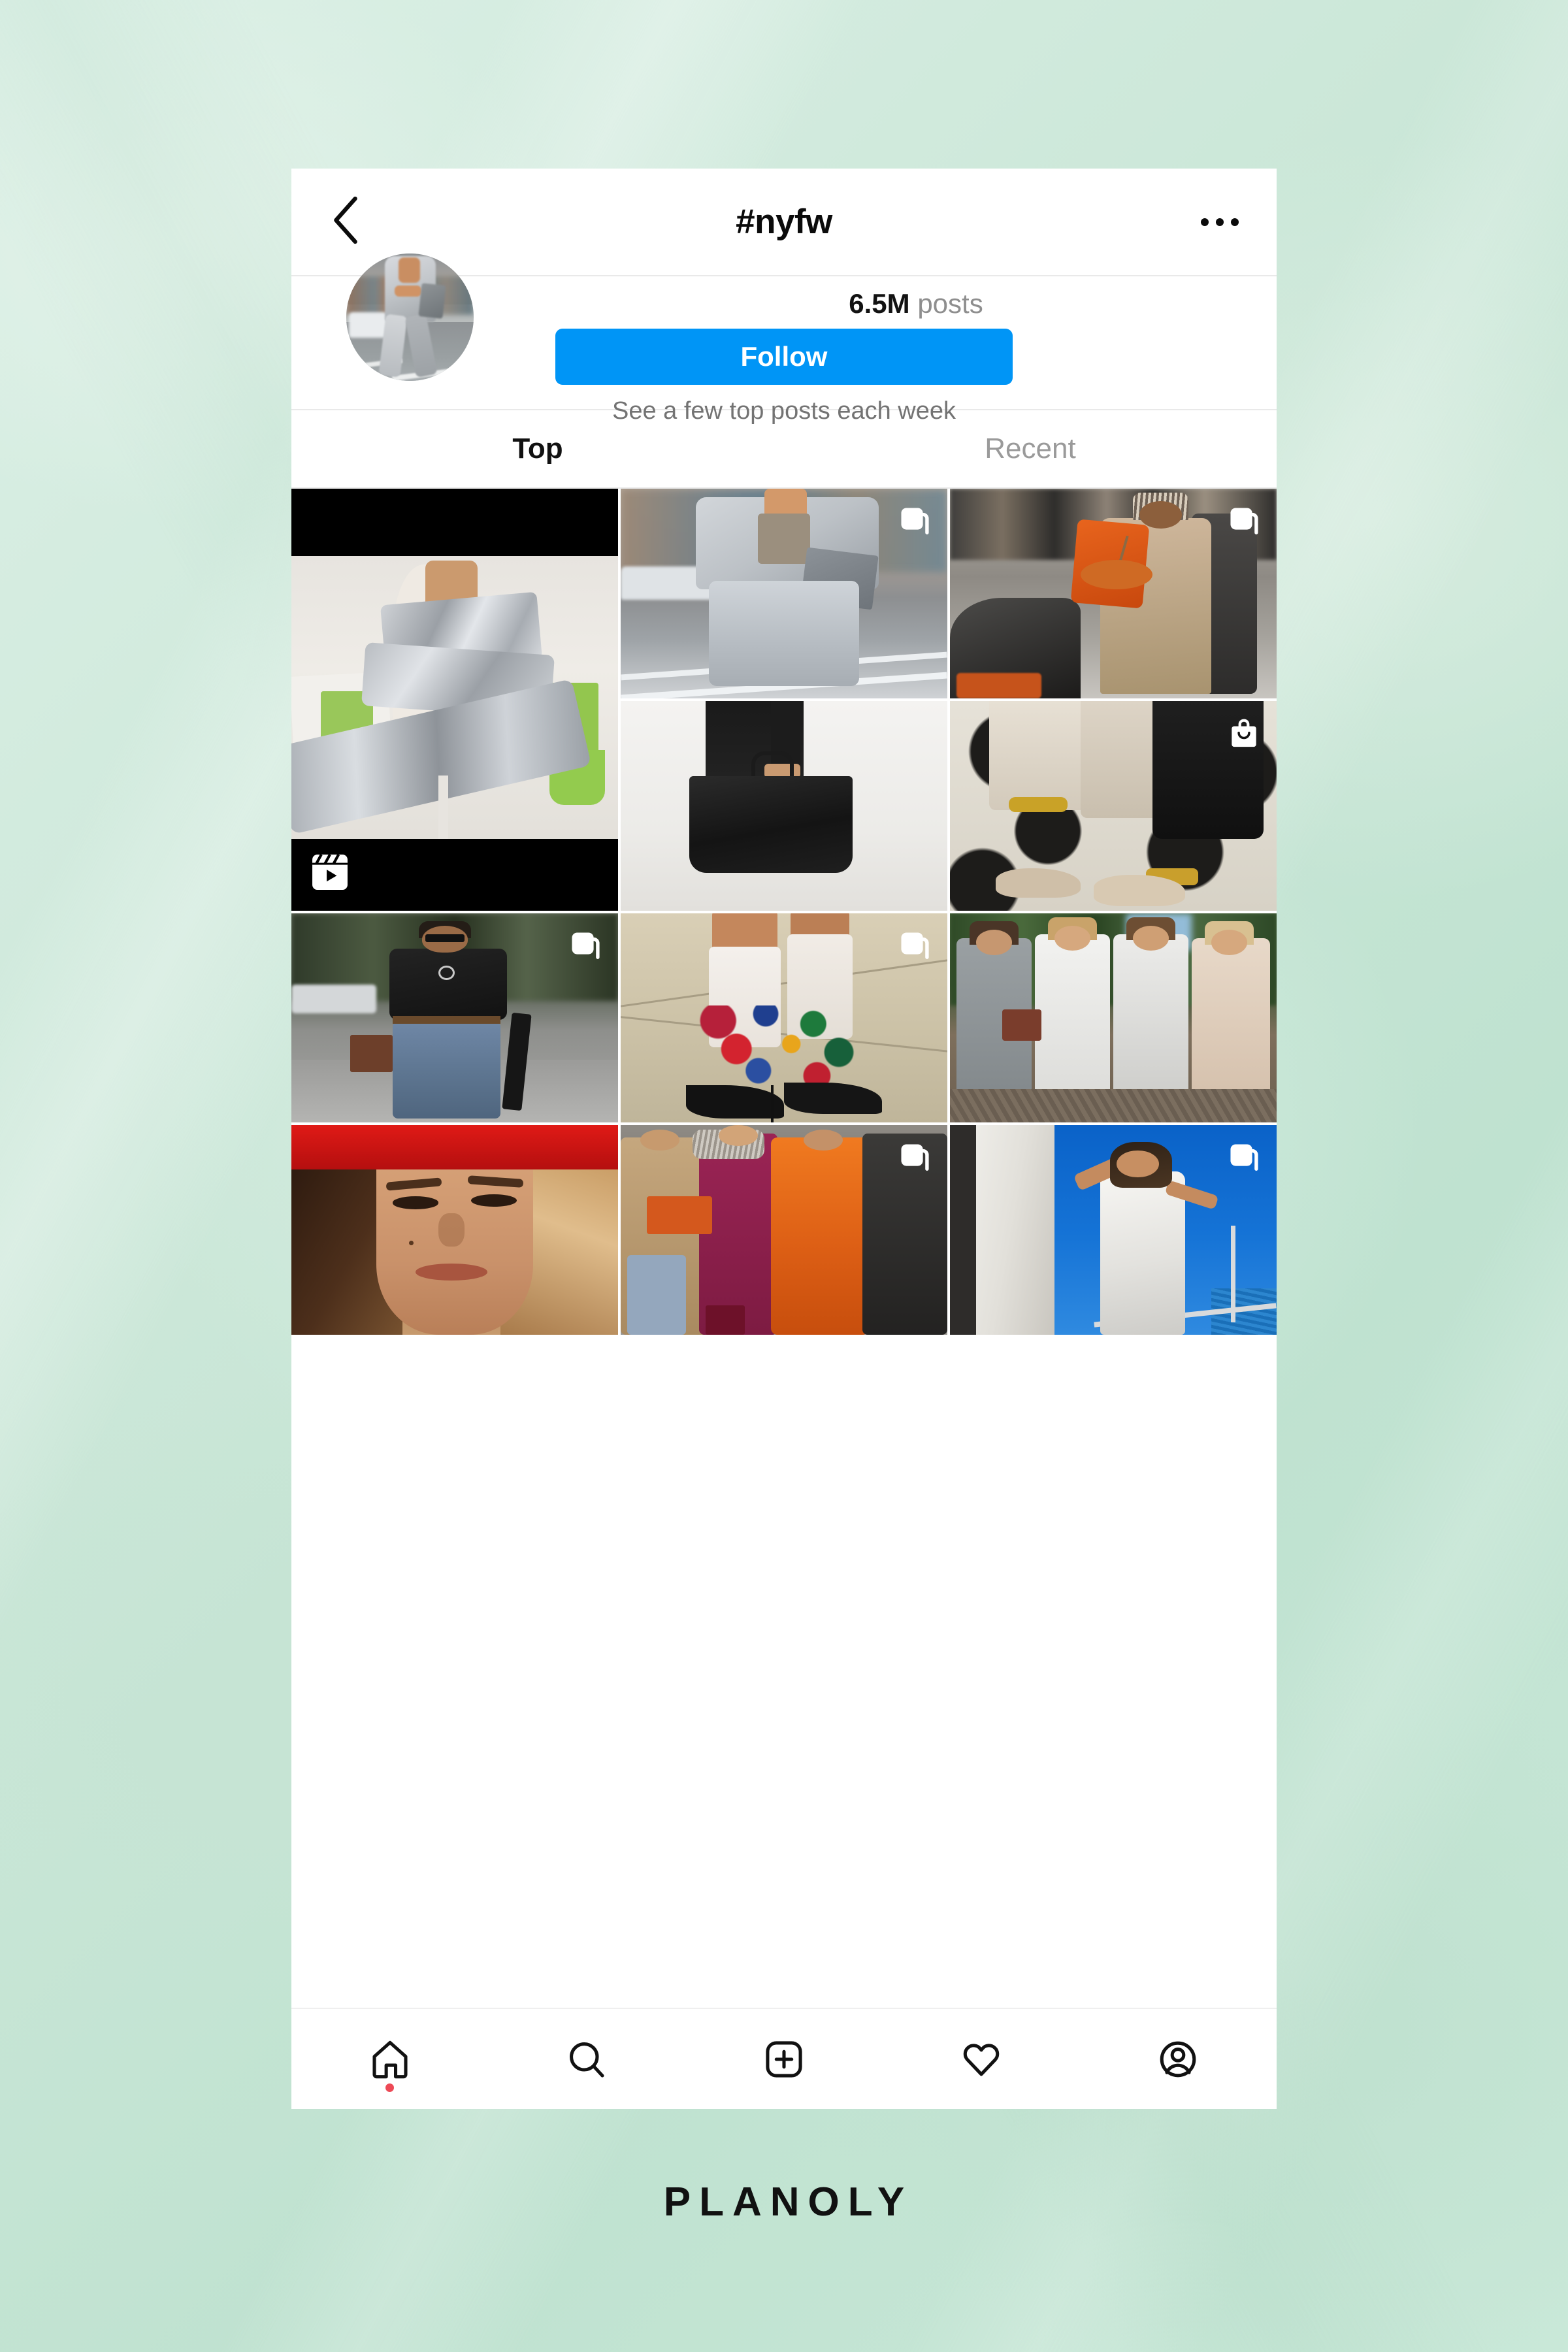  I want to click on posts-count: 6.5M, so click(879, 303).